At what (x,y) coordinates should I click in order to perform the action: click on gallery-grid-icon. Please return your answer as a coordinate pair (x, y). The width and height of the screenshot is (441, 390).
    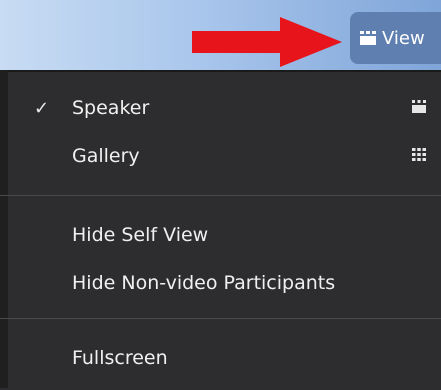
    Looking at the image, I should click on (419, 154).